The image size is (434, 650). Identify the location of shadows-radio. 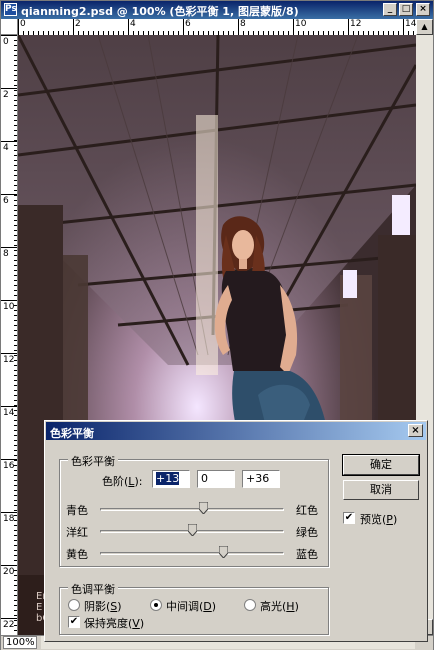
(74, 605).